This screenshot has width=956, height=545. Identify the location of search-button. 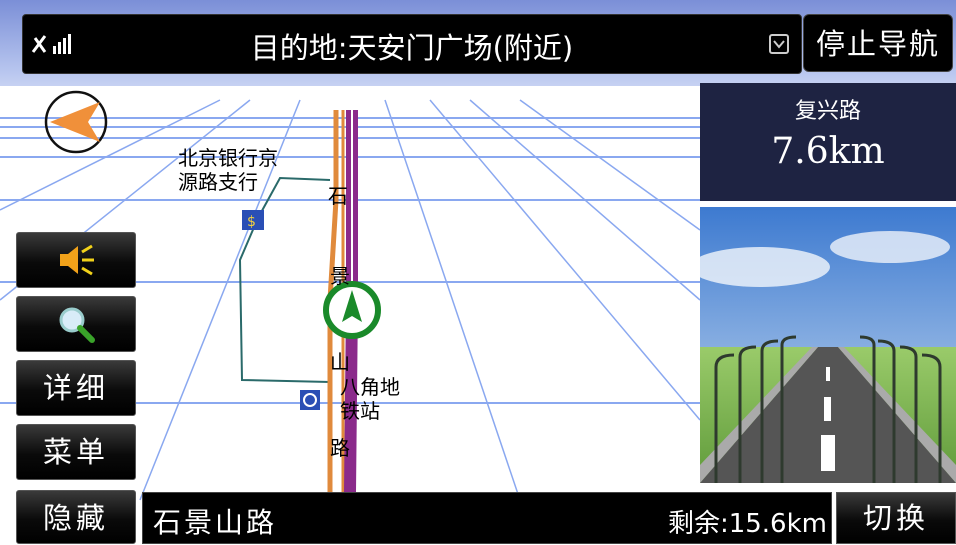
(76, 324).